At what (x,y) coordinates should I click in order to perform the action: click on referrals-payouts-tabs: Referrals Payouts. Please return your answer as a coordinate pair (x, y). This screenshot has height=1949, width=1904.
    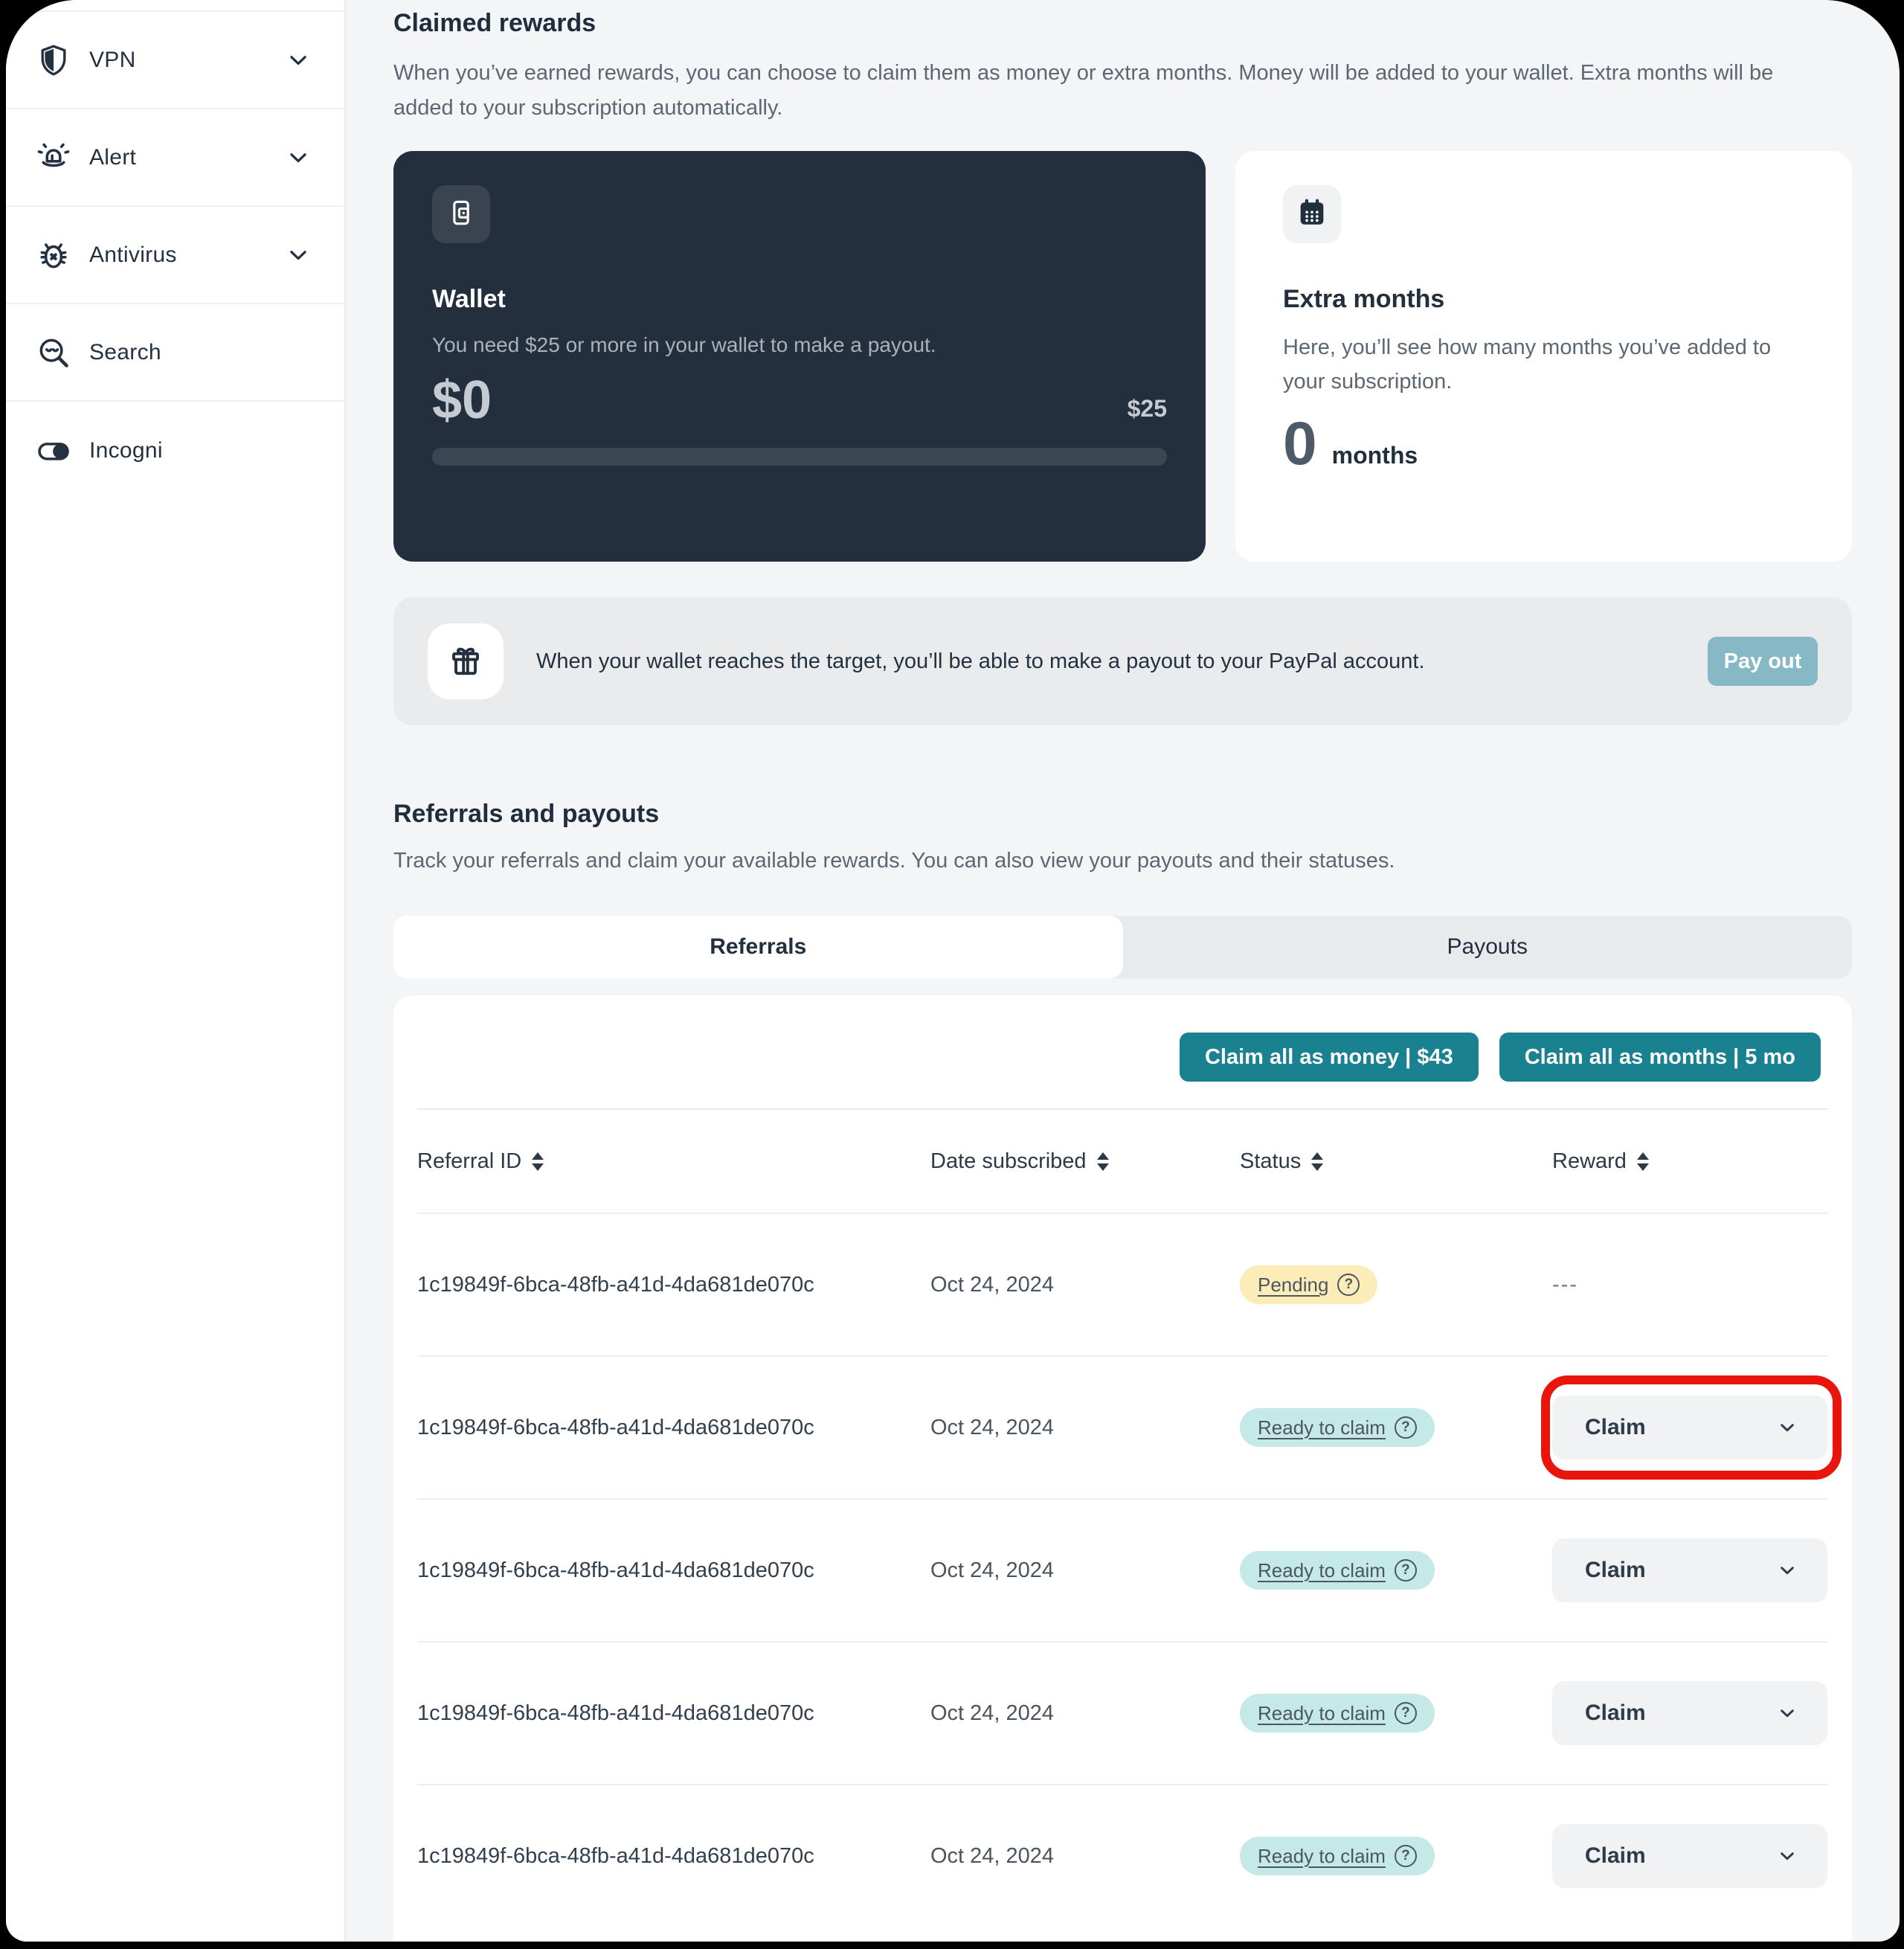
    Looking at the image, I should click on (1122, 947).